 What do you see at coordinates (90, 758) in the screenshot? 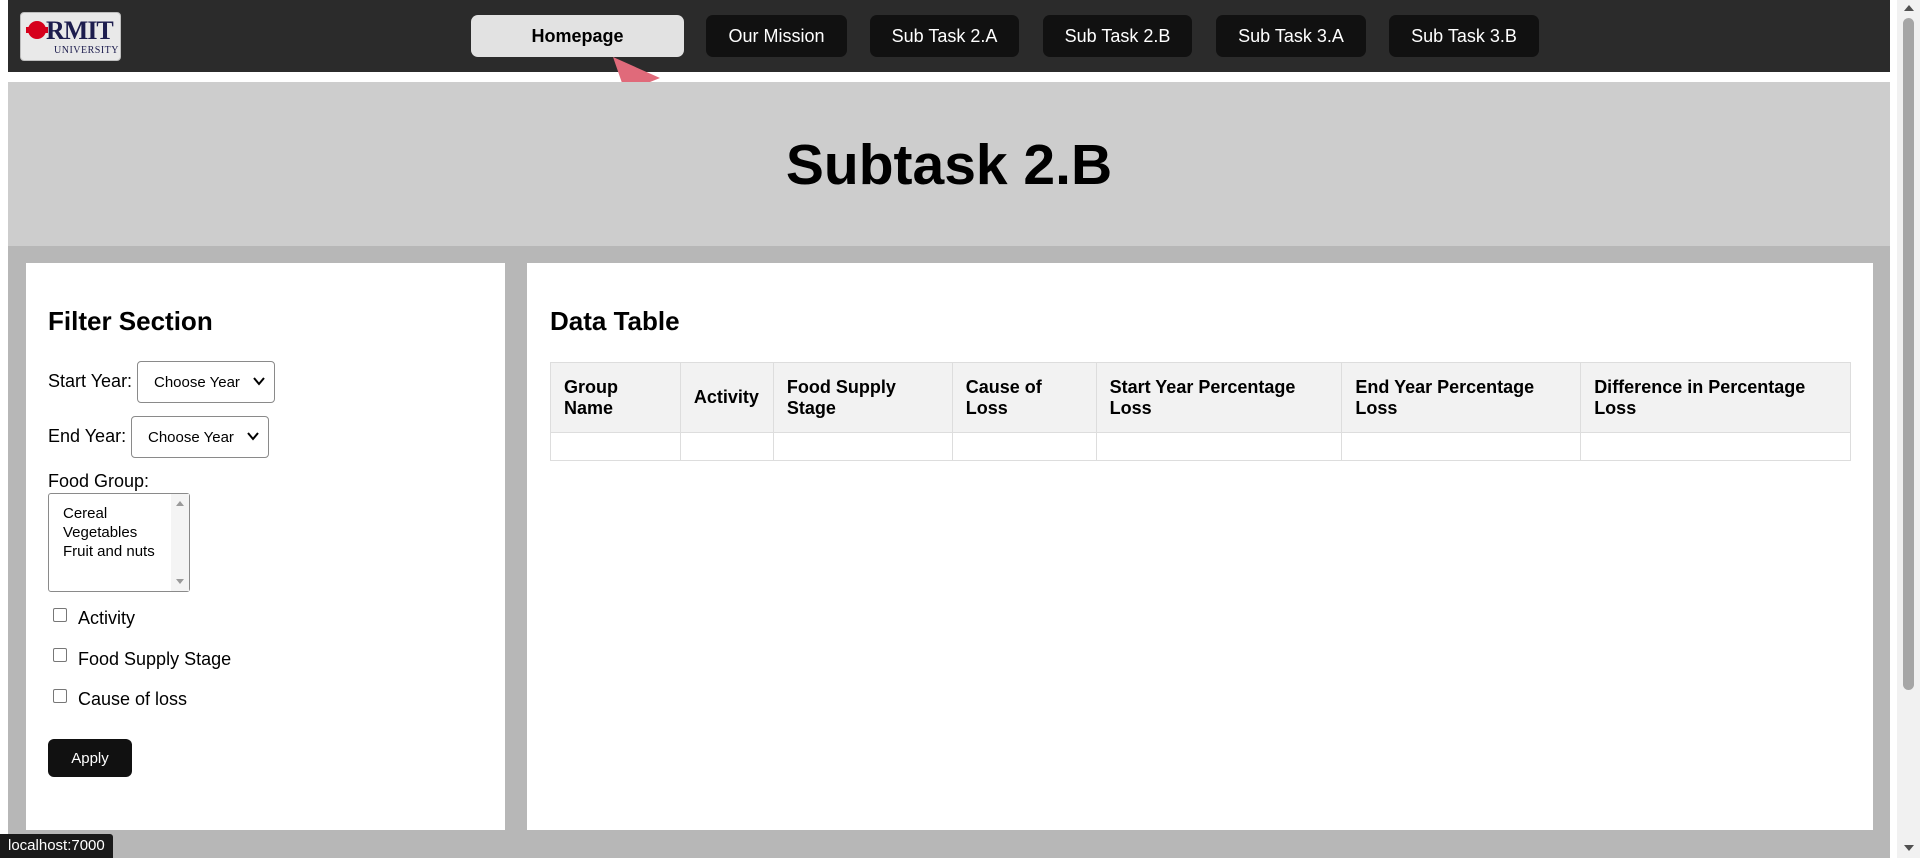
I see `apply-button: Apply` at bounding box center [90, 758].